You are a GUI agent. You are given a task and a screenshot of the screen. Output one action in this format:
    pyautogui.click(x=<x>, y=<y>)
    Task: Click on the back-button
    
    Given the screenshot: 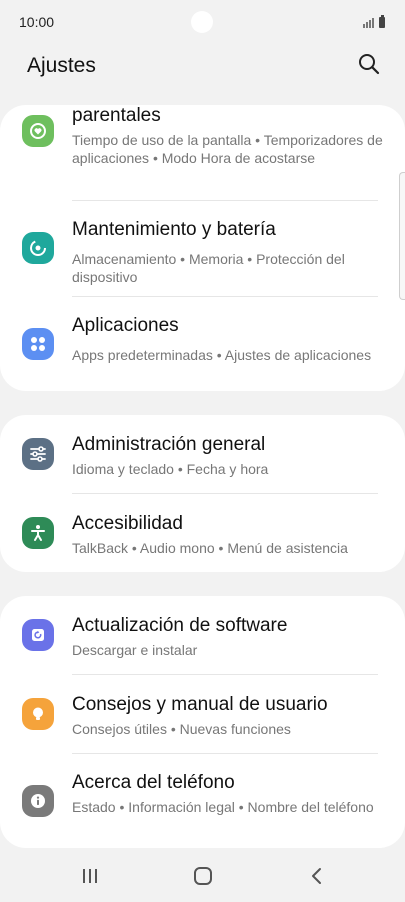 What is the action you would take?
    pyautogui.click(x=317, y=876)
    